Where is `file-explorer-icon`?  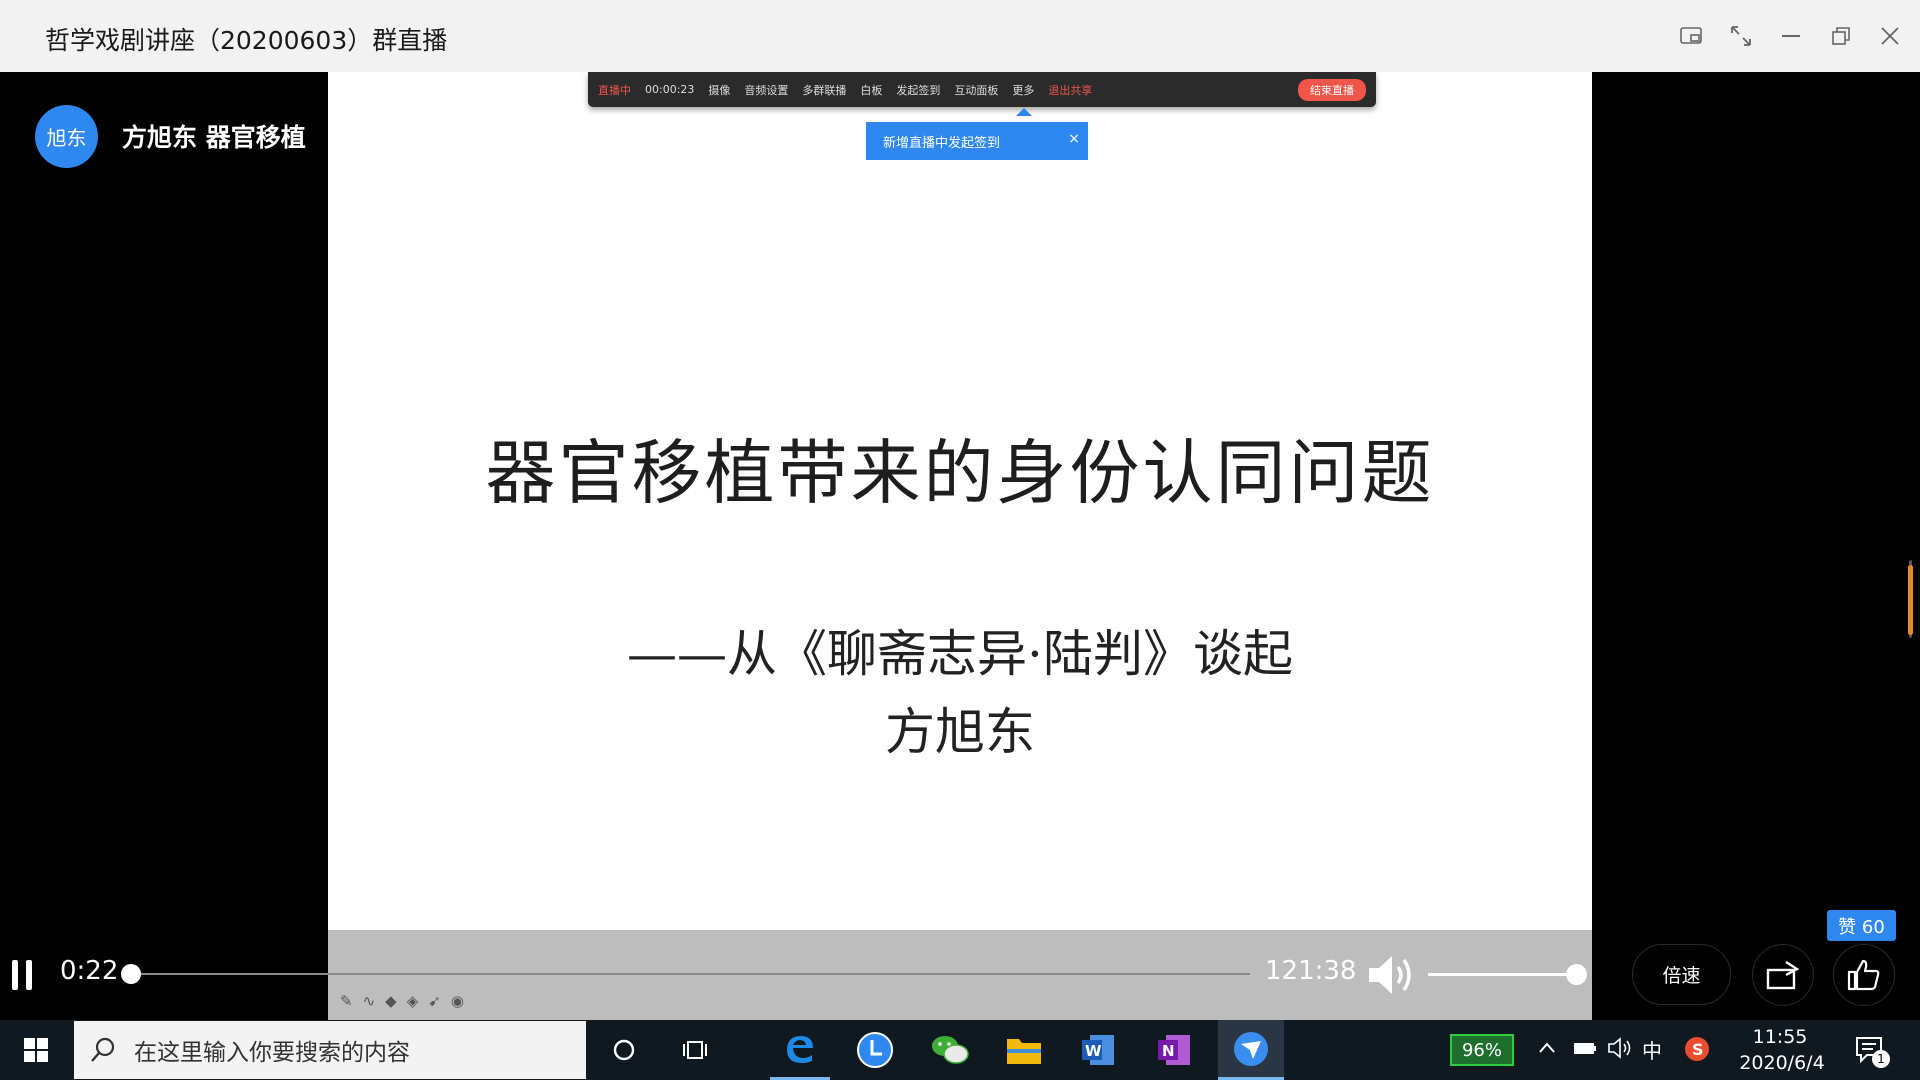
file-explorer-icon is located at coordinates (1024, 1050).